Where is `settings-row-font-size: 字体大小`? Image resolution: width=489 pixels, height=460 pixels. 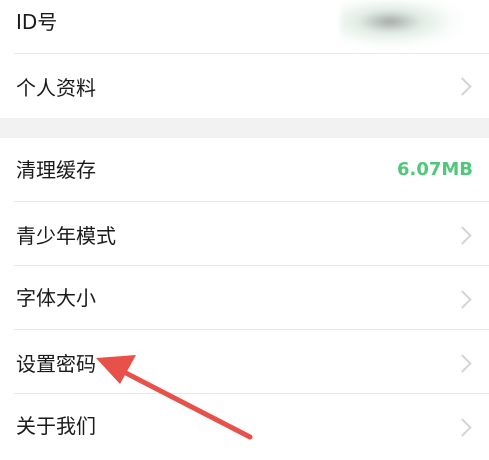 settings-row-font-size: 字体大小 is located at coordinates (244, 298).